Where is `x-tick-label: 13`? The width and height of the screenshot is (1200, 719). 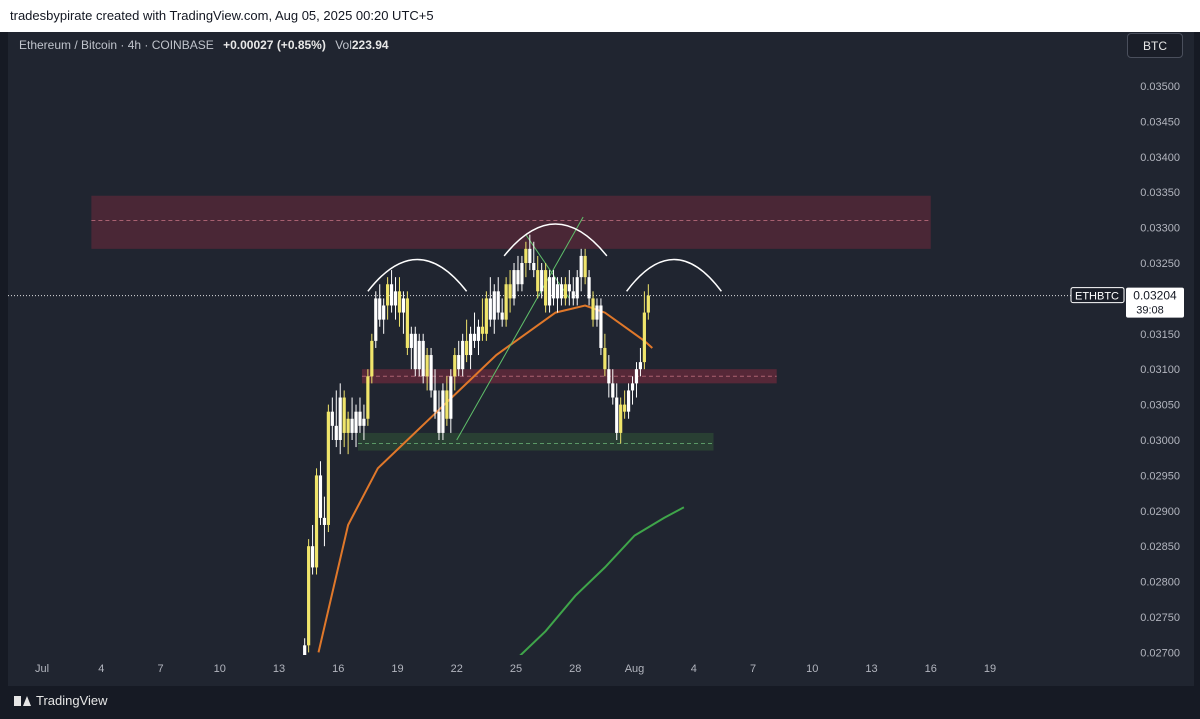 x-tick-label: 13 is located at coordinates (871, 669).